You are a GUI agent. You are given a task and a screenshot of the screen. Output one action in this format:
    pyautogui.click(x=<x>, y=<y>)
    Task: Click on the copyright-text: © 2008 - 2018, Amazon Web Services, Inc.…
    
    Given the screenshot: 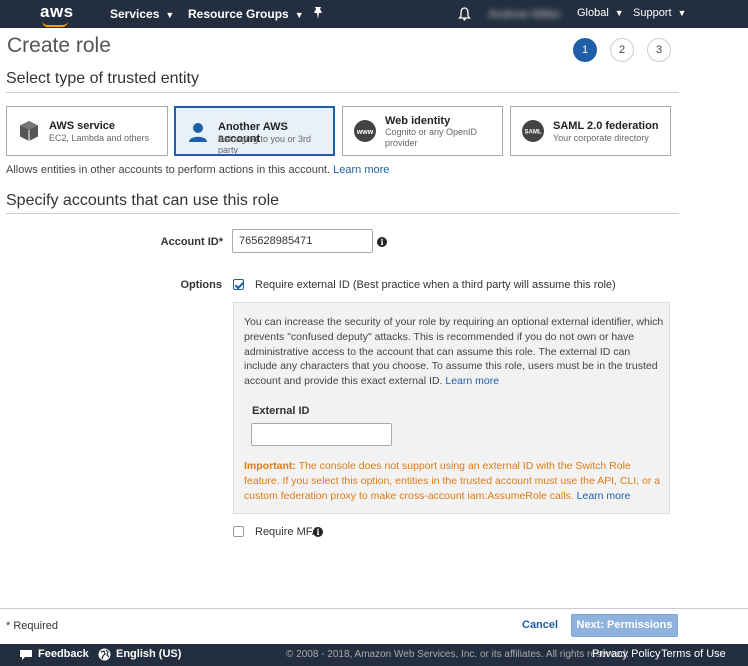 What is the action you would take?
    pyautogui.click(x=457, y=654)
    